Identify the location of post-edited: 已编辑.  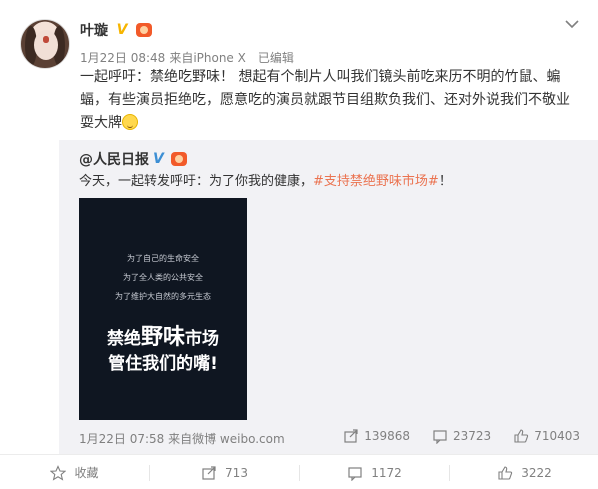
(276, 57).